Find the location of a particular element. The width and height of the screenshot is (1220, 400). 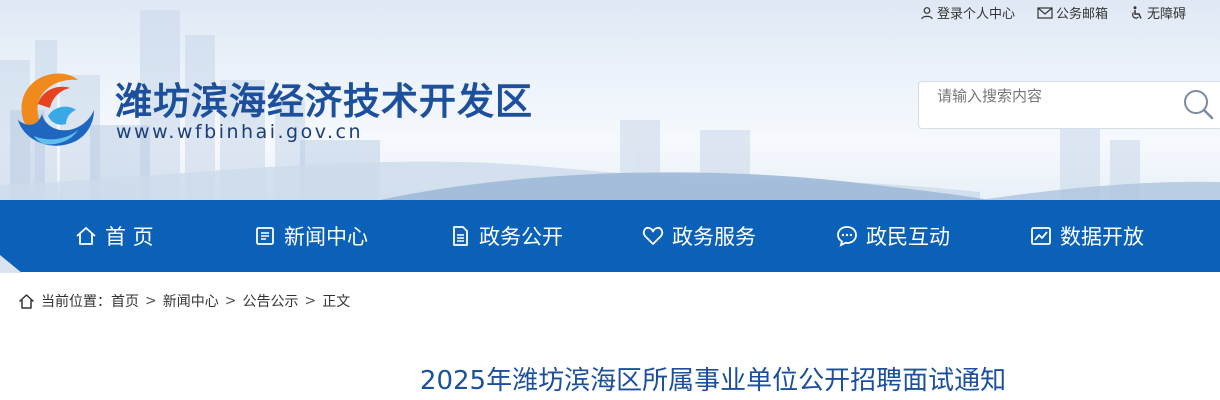

newspaper-icon is located at coordinates (265, 236).